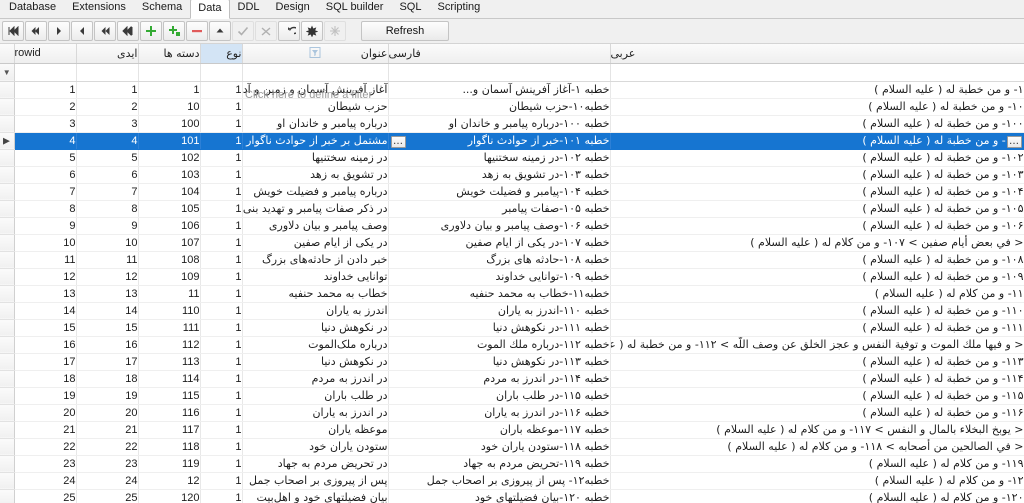 The image size is (1024, 503). What do you see at coordinates (45, 124) in the screenshot?
I see `cell-rowid: 3` at bounding box center [45, 124].